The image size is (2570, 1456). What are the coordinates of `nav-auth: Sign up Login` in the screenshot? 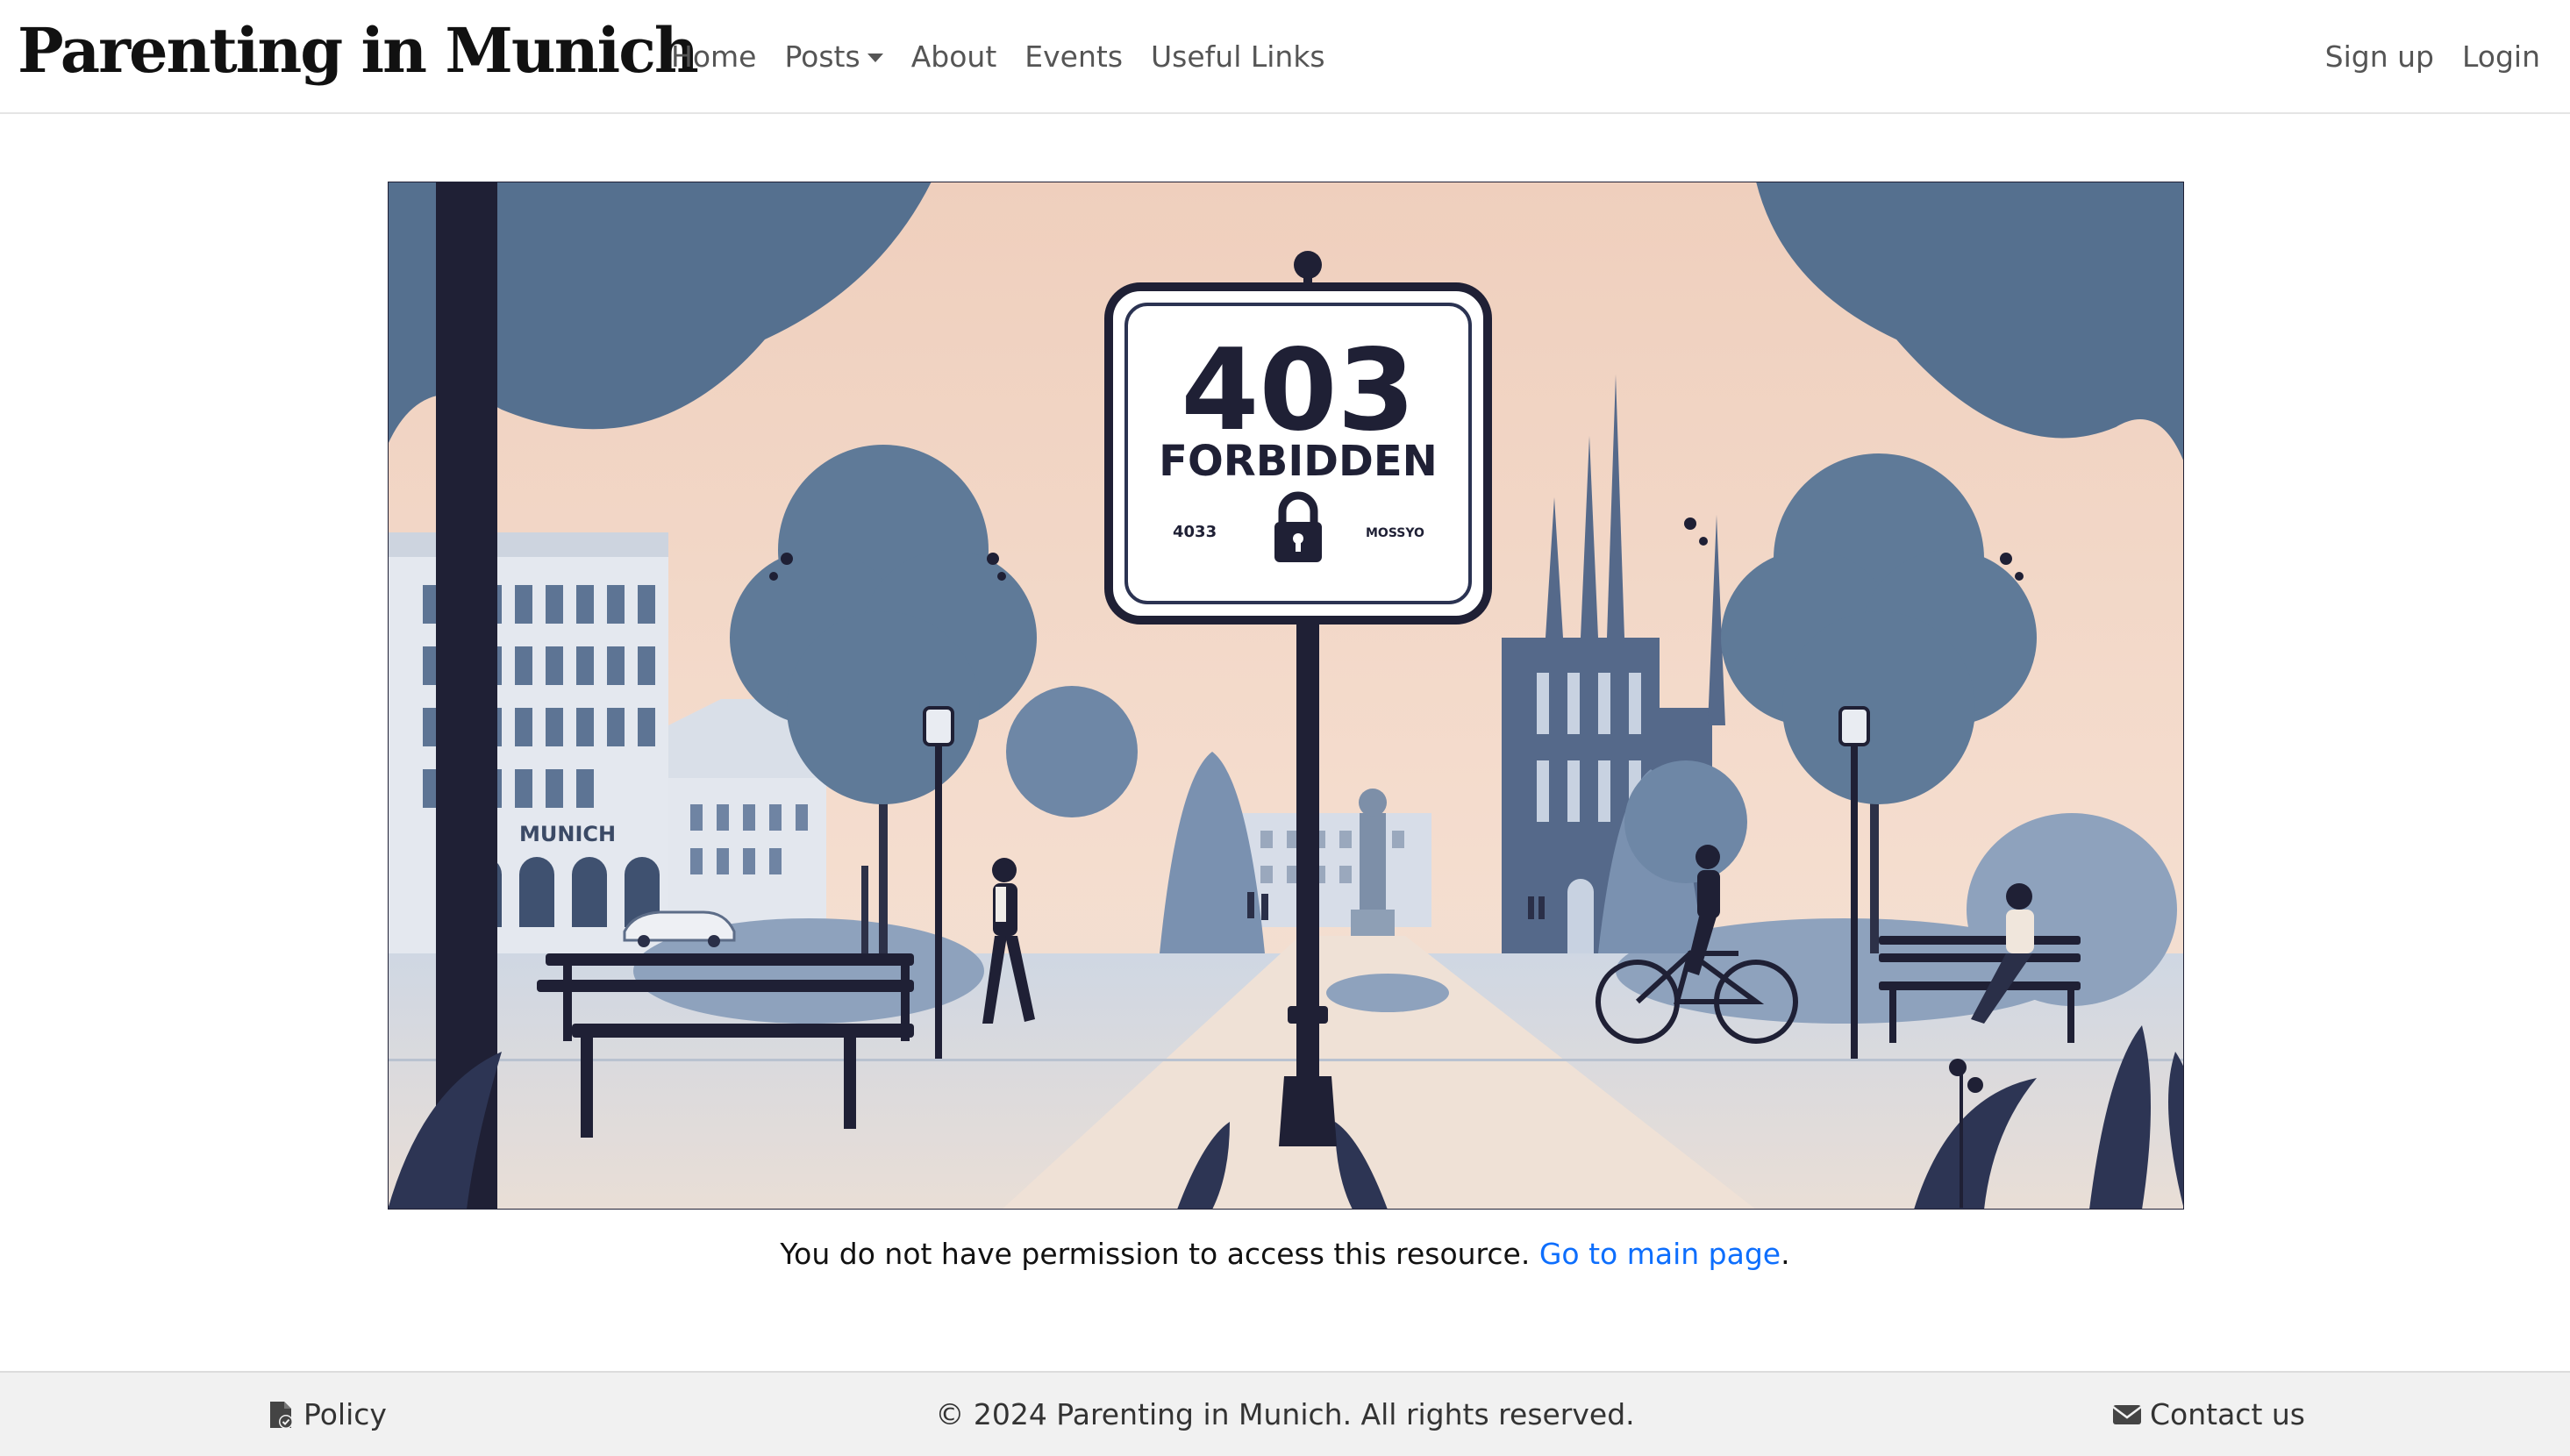 It's located at (2425, 56).